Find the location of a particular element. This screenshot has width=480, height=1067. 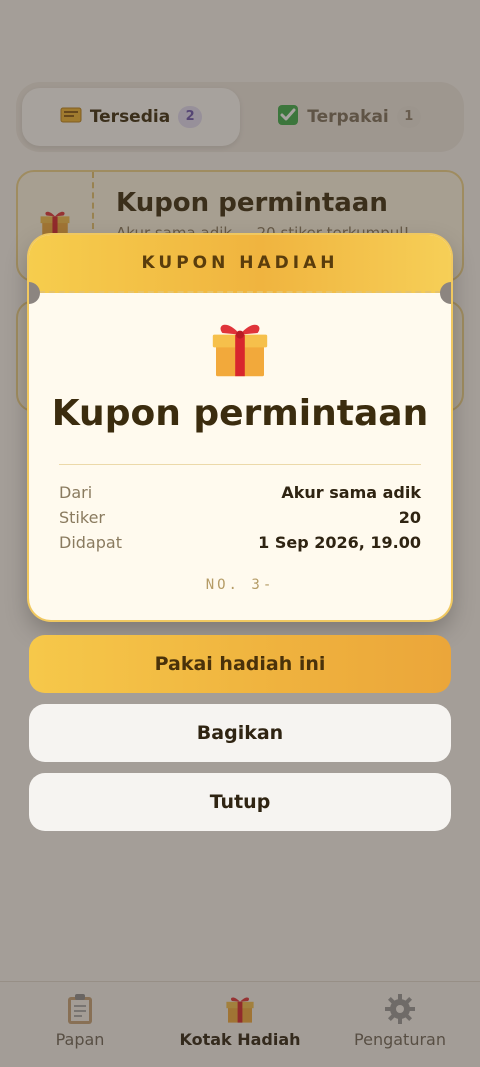

use-reward-button: Pakai hadiah ini is located at coordinates (240, 664).